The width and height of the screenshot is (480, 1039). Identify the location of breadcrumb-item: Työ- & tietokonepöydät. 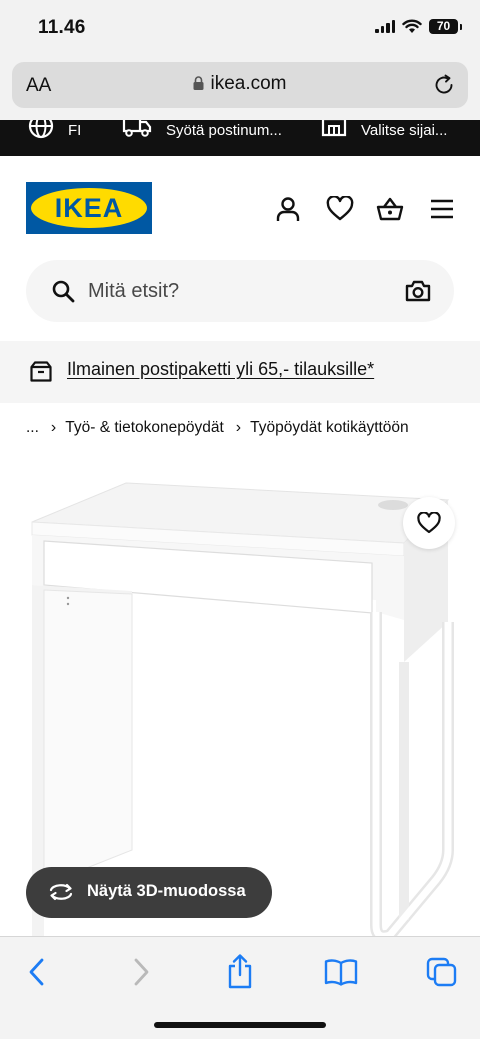
(144, 428).